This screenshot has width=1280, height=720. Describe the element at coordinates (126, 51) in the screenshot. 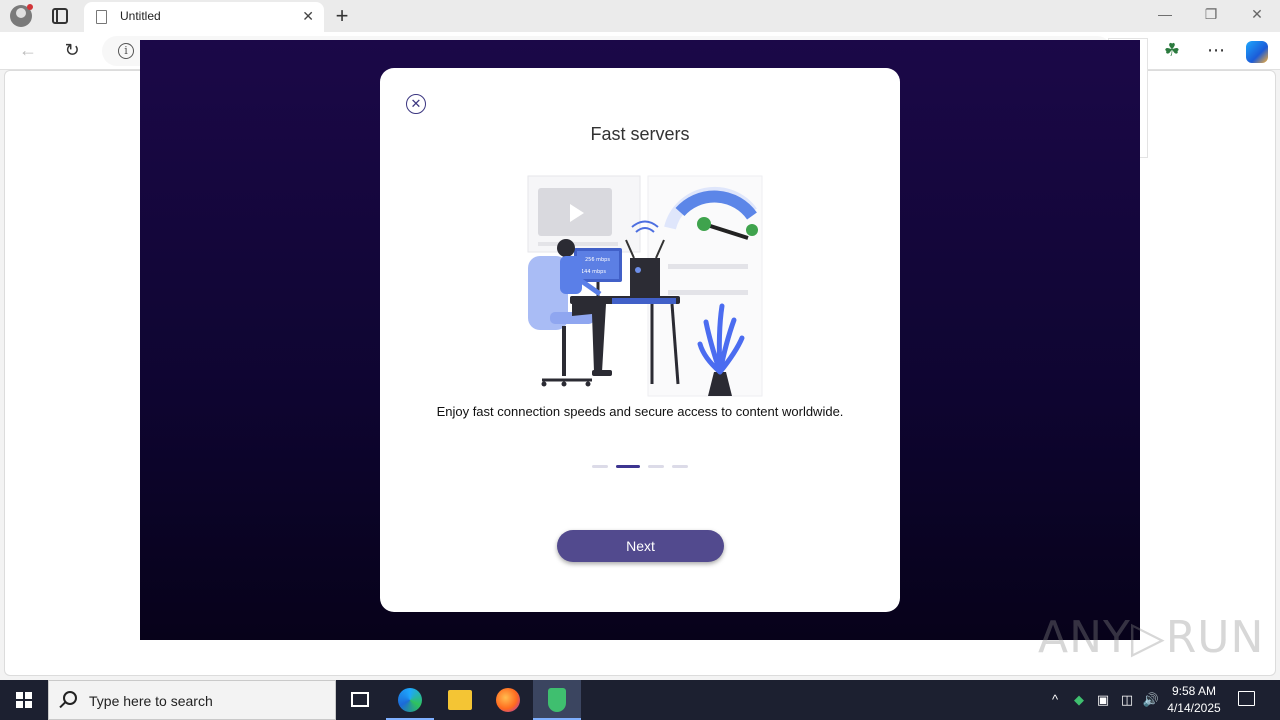

I see `site-info-icon: i` at that location.